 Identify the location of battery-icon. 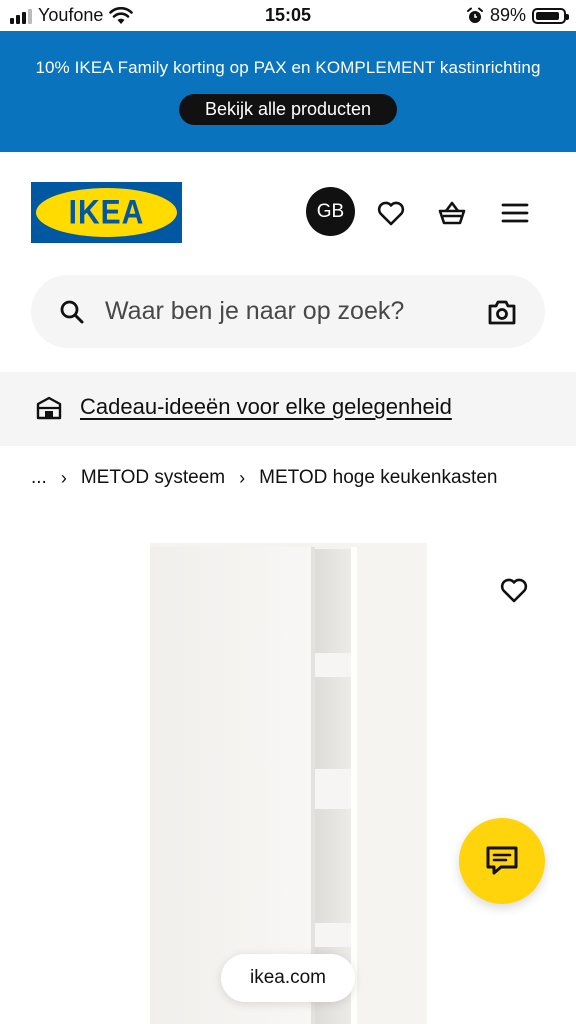
(550, 15).